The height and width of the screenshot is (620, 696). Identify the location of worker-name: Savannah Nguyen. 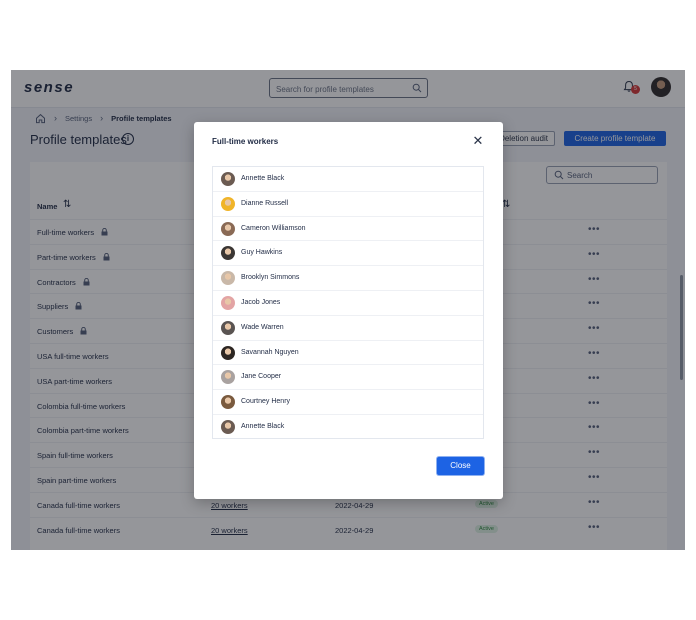
(270, 352).